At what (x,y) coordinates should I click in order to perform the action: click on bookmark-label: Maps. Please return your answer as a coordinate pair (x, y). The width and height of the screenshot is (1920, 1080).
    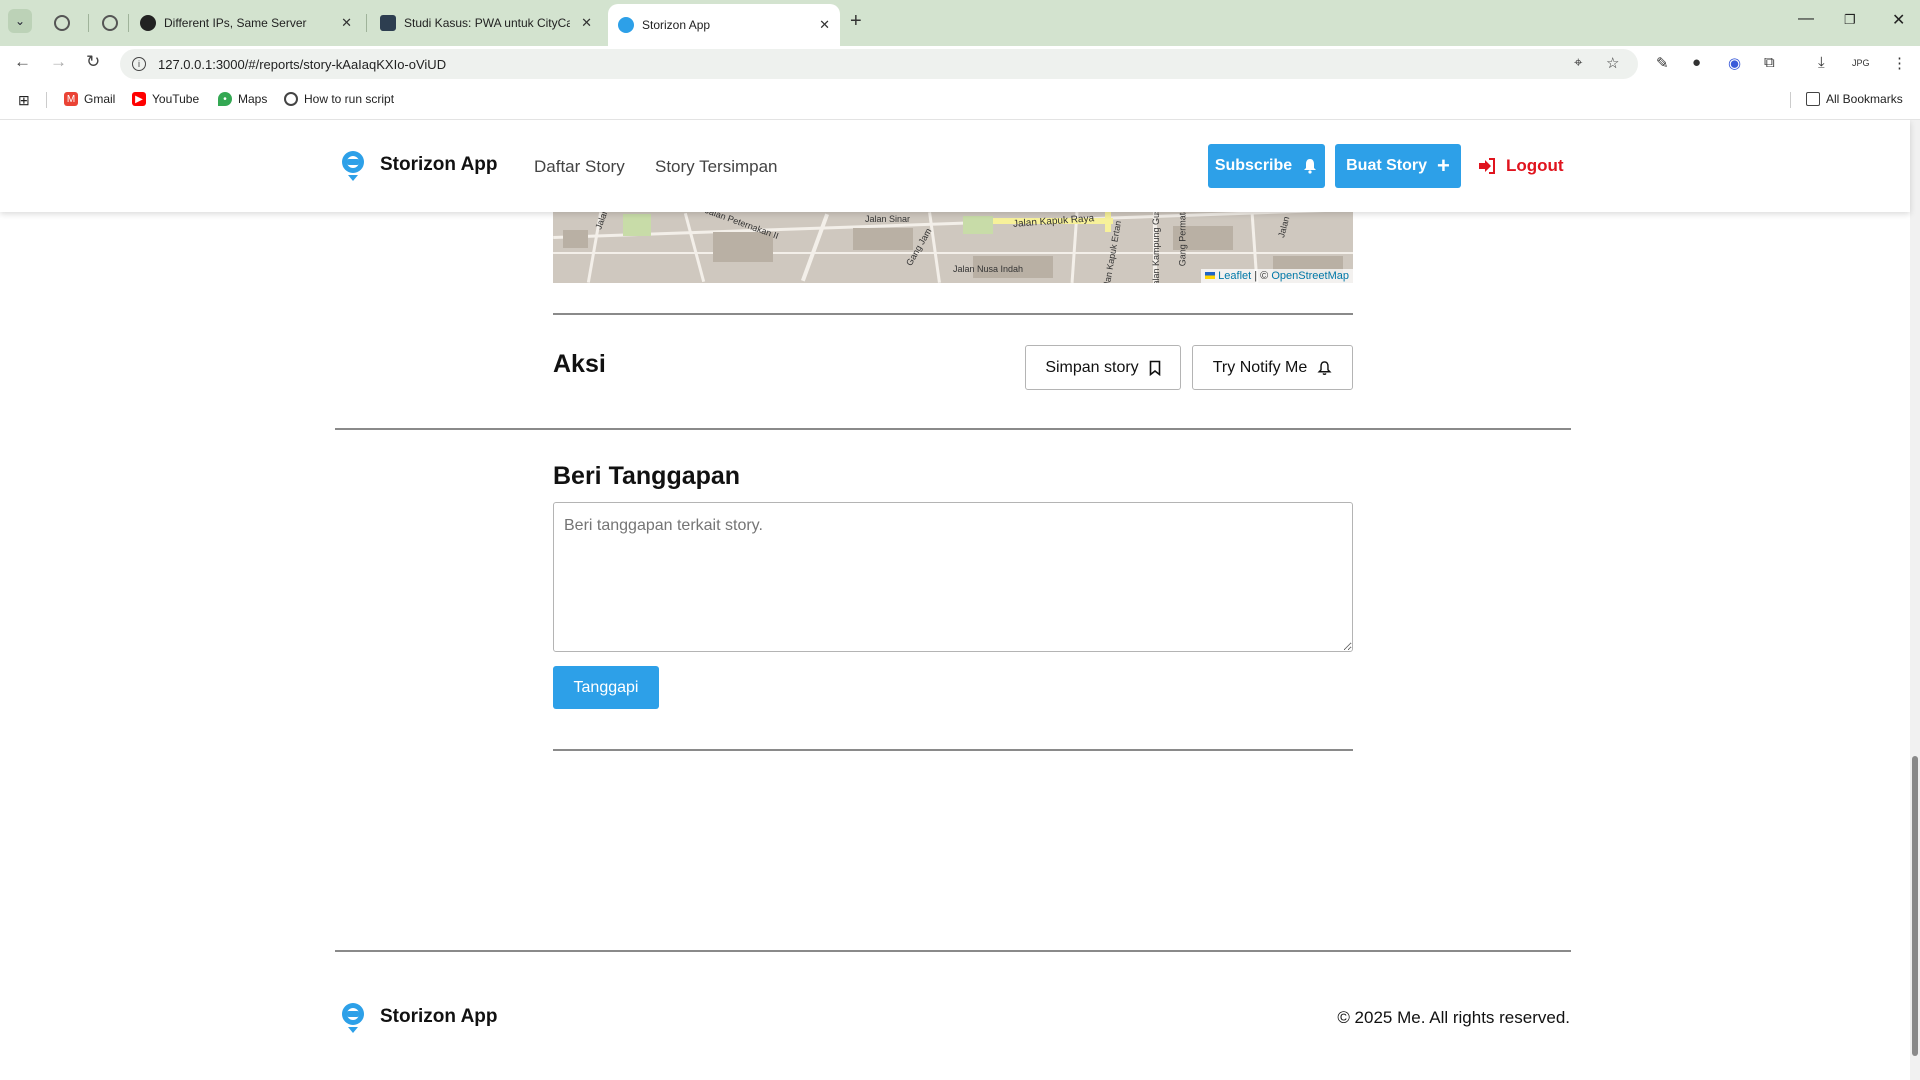
    Looking at the image, I should click on (253, 99).